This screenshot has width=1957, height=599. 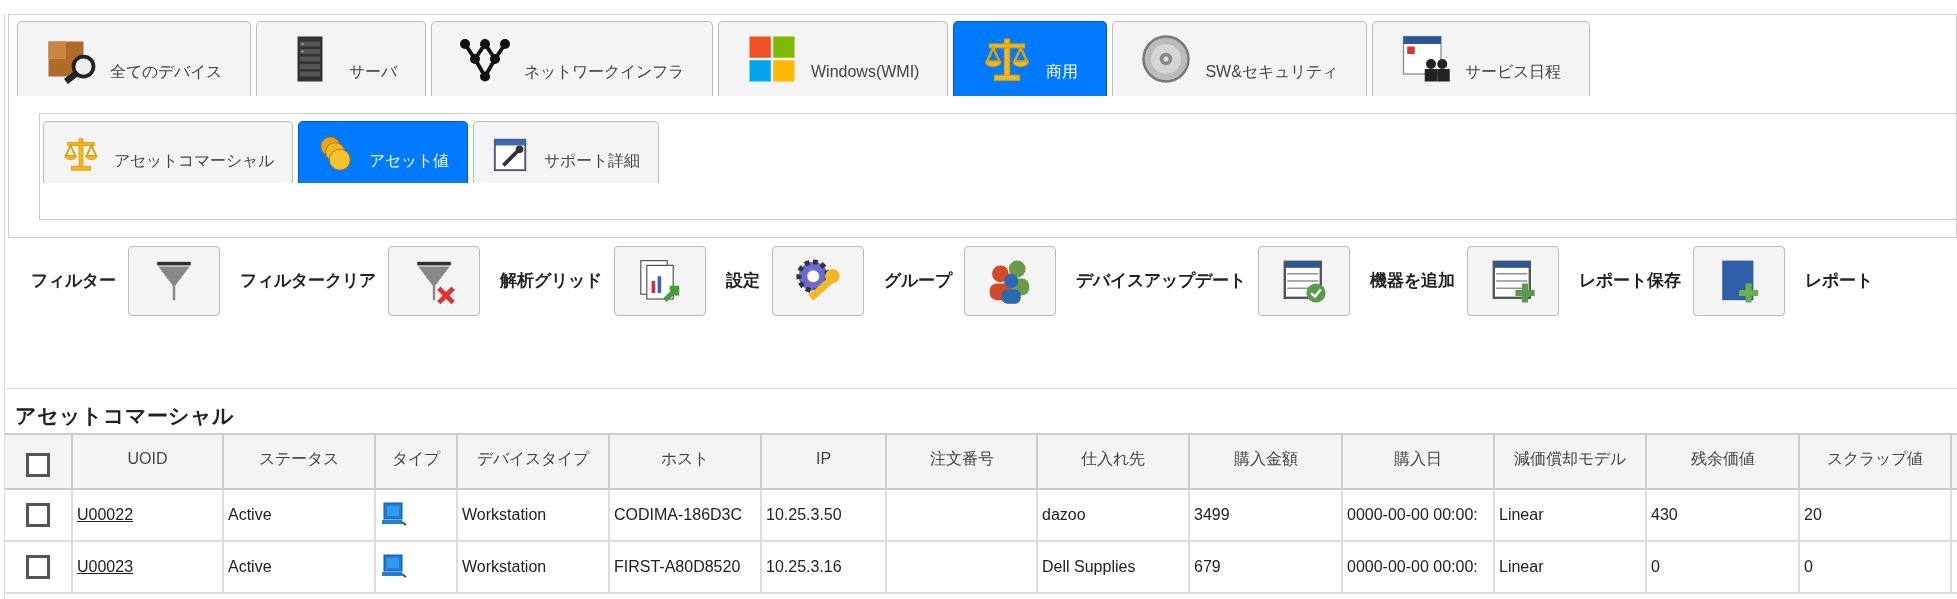 I want to click on column-header: 購入日, so click(x=1418, y=459).